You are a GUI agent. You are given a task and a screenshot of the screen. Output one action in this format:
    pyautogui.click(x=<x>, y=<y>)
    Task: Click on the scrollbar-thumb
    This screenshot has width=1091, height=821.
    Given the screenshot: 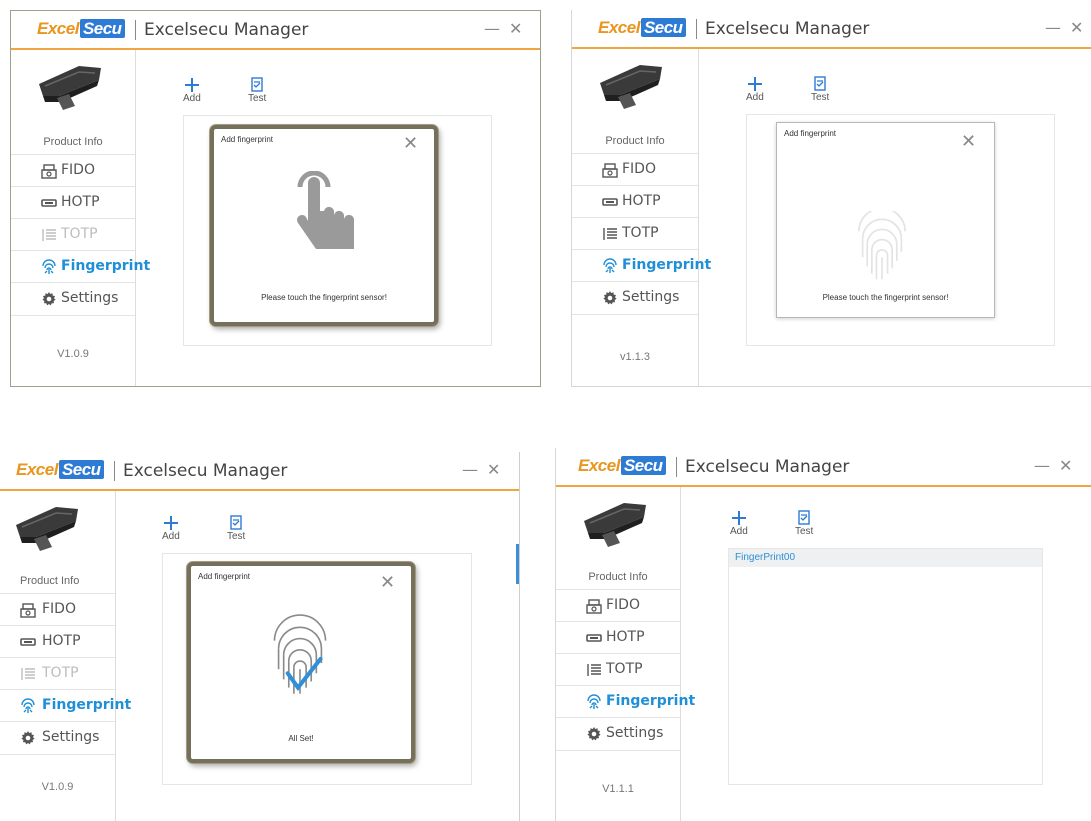 What is the action you would take?
    pyautogui.click(x=517, y=564)
    